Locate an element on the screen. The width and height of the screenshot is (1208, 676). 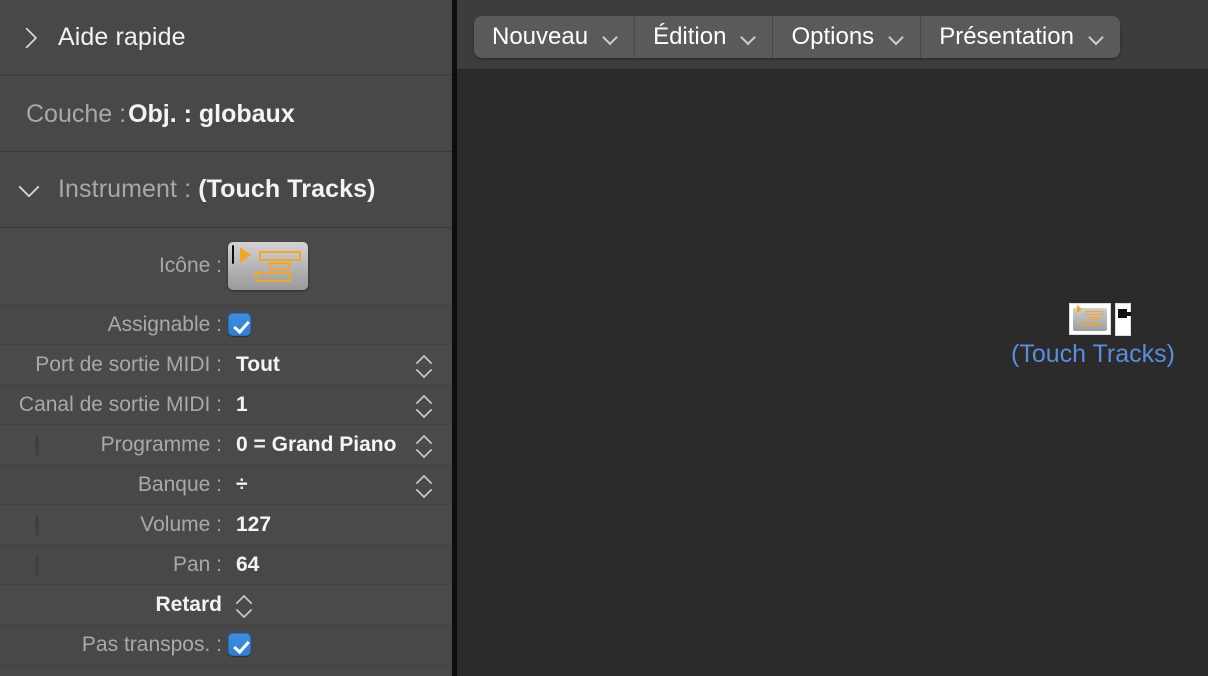
param-row-port-midi: Port de sortie MIDI : Tout is located at coordinates (226, 365).